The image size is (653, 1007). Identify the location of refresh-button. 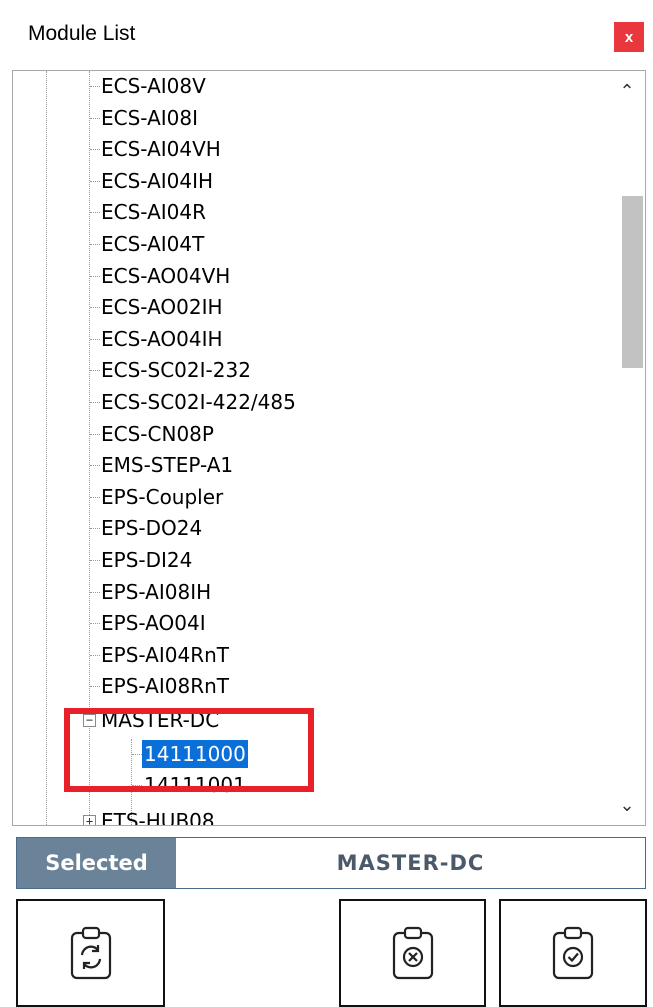
(90, 953).